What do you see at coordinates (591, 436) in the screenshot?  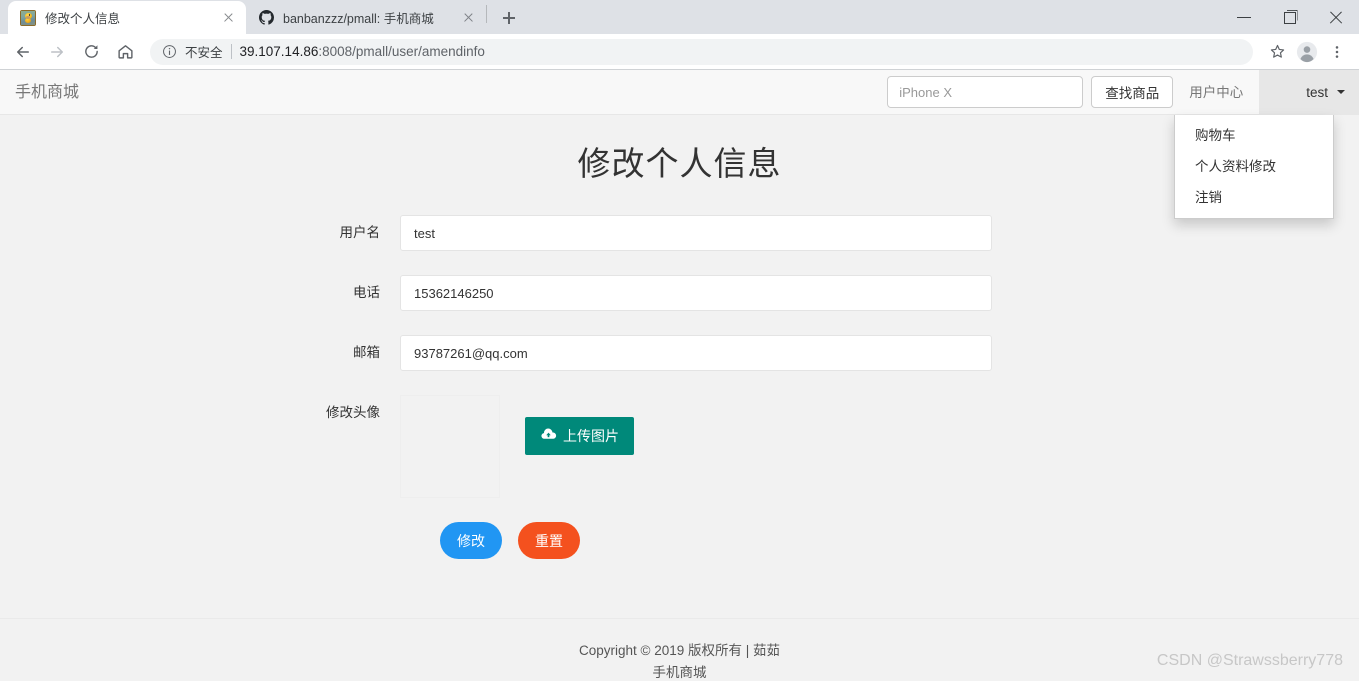 I see `upload-button-label: 上传图片` at bounding box center [591, 436].